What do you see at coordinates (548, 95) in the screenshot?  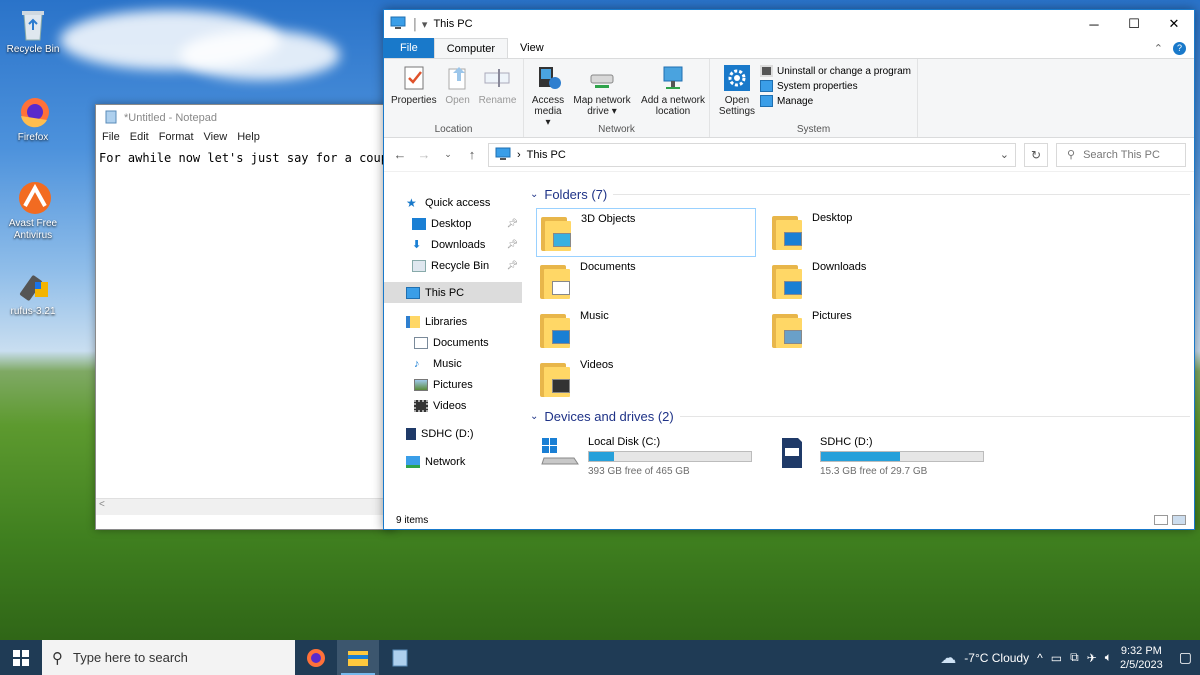 I see `access-media-button: Access media ▾` at bounding box center [548, 95].